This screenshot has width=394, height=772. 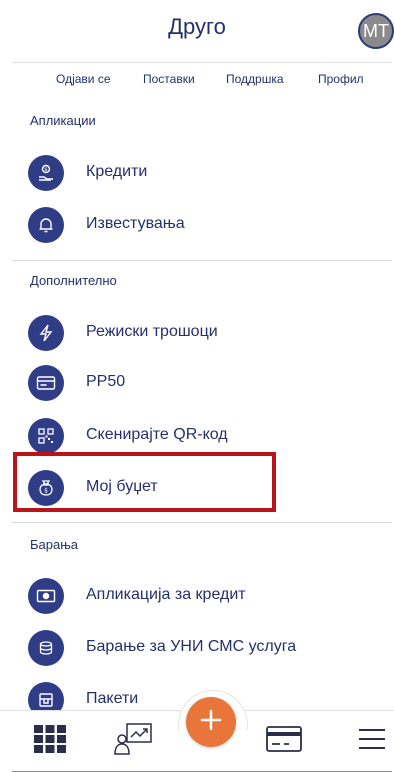 I want to click on avatar: MT, so click(x=376, y=31).